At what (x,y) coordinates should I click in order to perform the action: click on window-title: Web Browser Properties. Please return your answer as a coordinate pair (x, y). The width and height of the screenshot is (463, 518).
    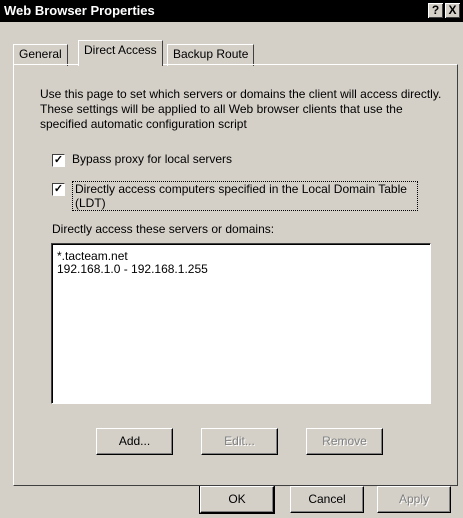
    Looking at the image, I should click on (79, 10).